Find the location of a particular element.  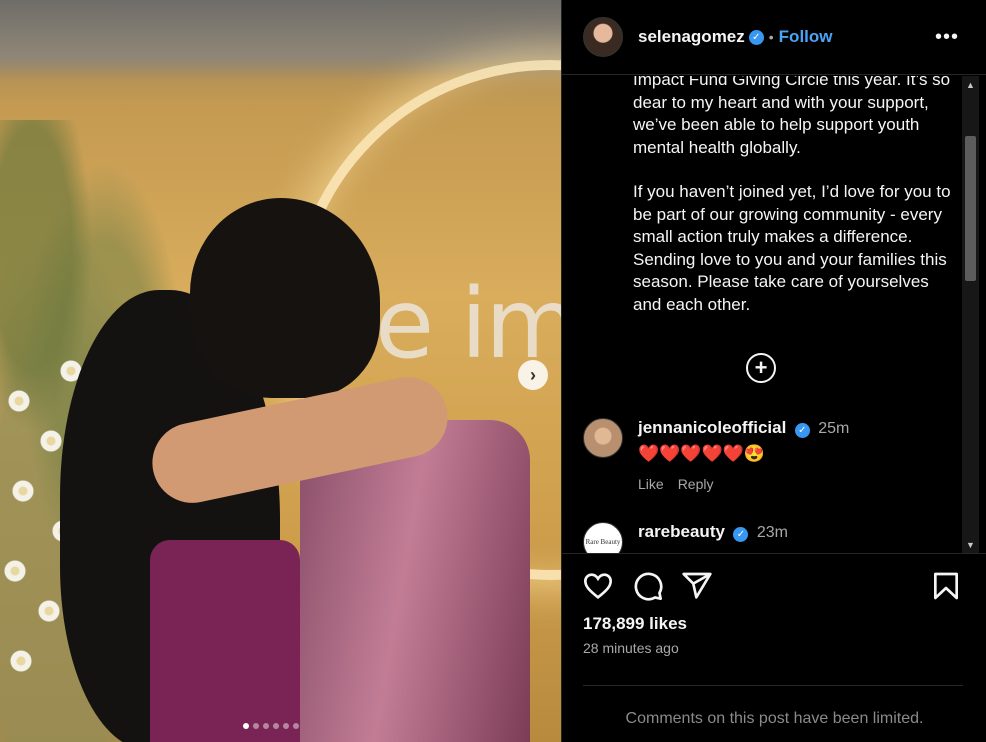

comment-time: 23m is located at coordinates (772, 532).